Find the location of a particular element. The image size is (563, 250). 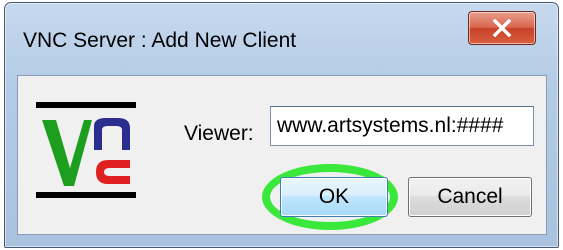

close-icon is located at coordinates (502, 28).